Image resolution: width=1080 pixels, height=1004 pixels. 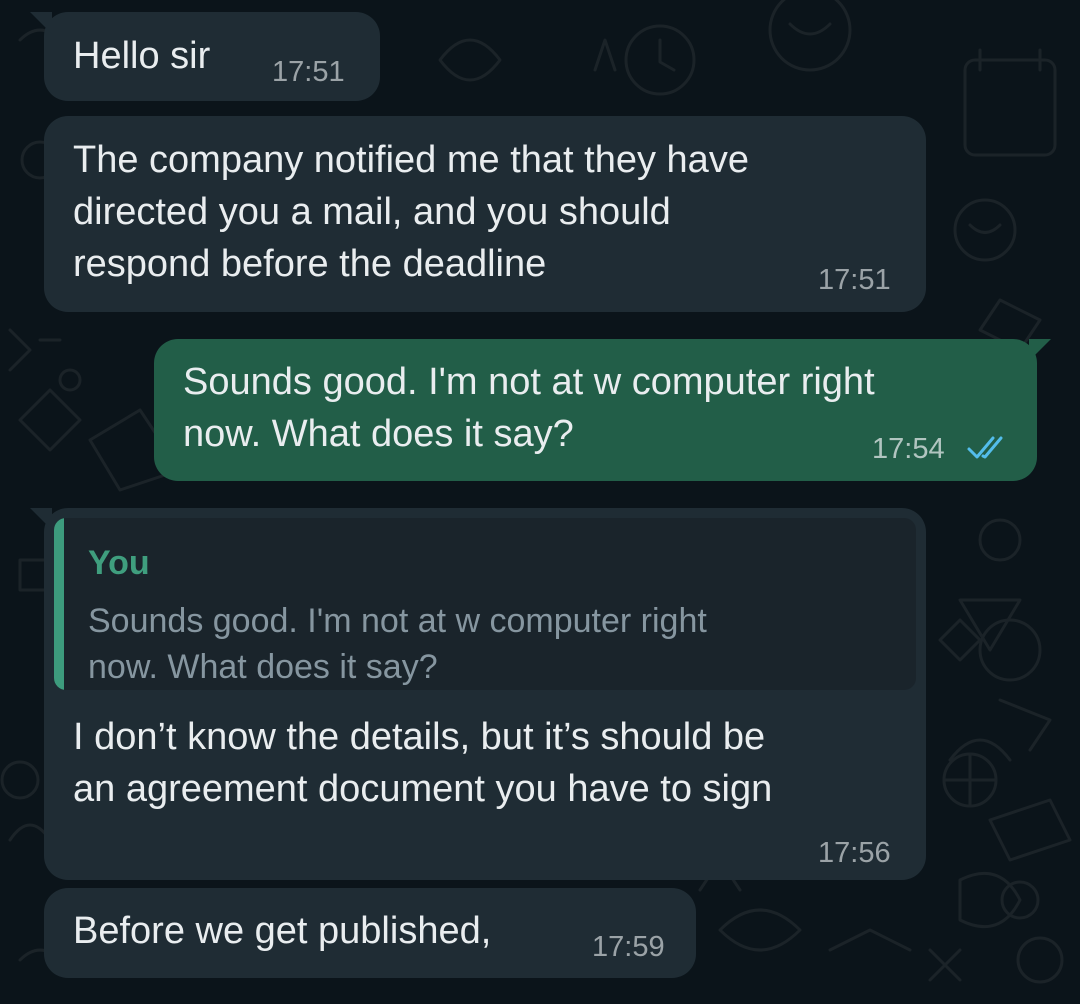 I want to click on message-text: Hello sir, so click(x=142, y=56).